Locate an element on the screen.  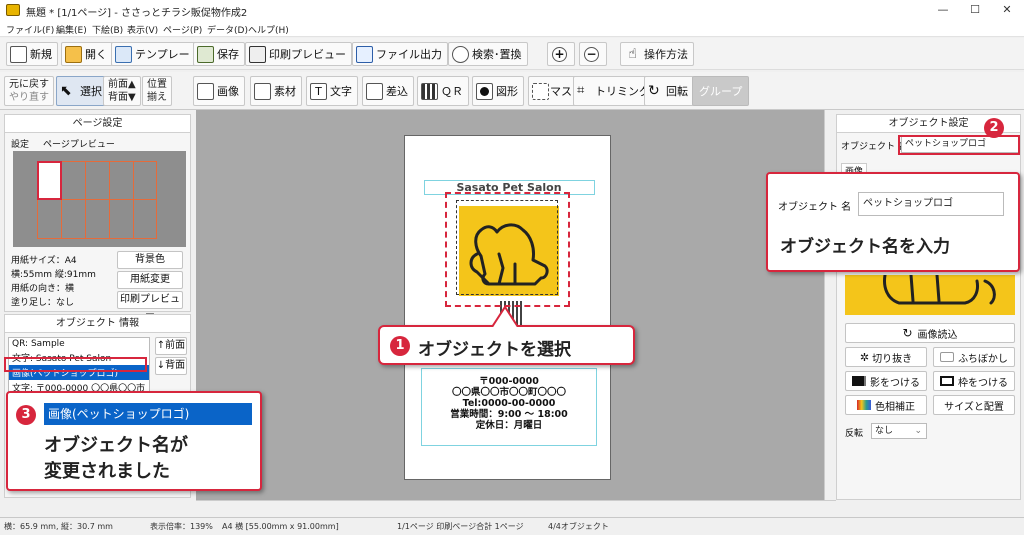
step-3-callout: 3 画像(ペットショップロゴ) オブジェクト名が 変更されました is located at coordinates (134, 441).